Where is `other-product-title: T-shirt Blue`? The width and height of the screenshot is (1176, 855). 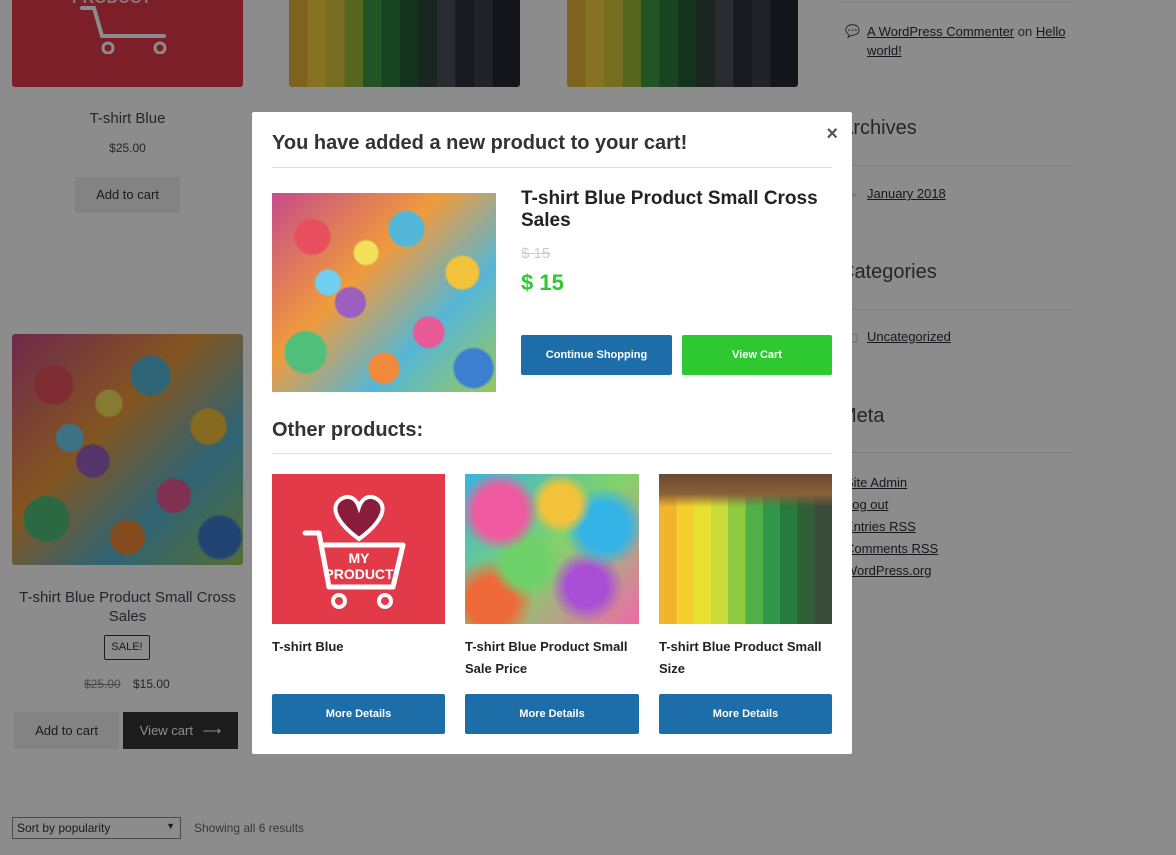 other-product-title: T-shirt Blue is located at coordinates (358, 647).